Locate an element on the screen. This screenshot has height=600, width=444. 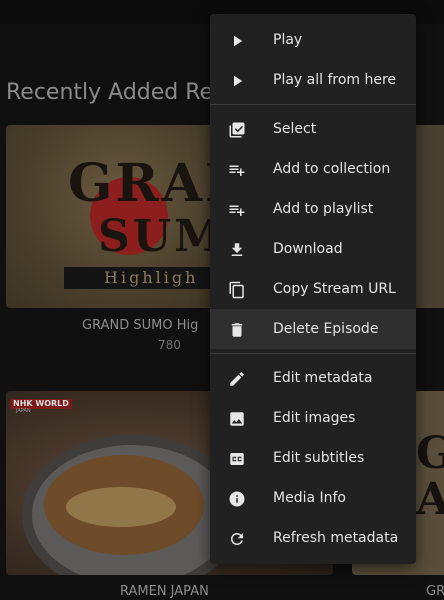
menu-item-edit-subtitles: Edit subtitles is located at coordinates (313, 458).